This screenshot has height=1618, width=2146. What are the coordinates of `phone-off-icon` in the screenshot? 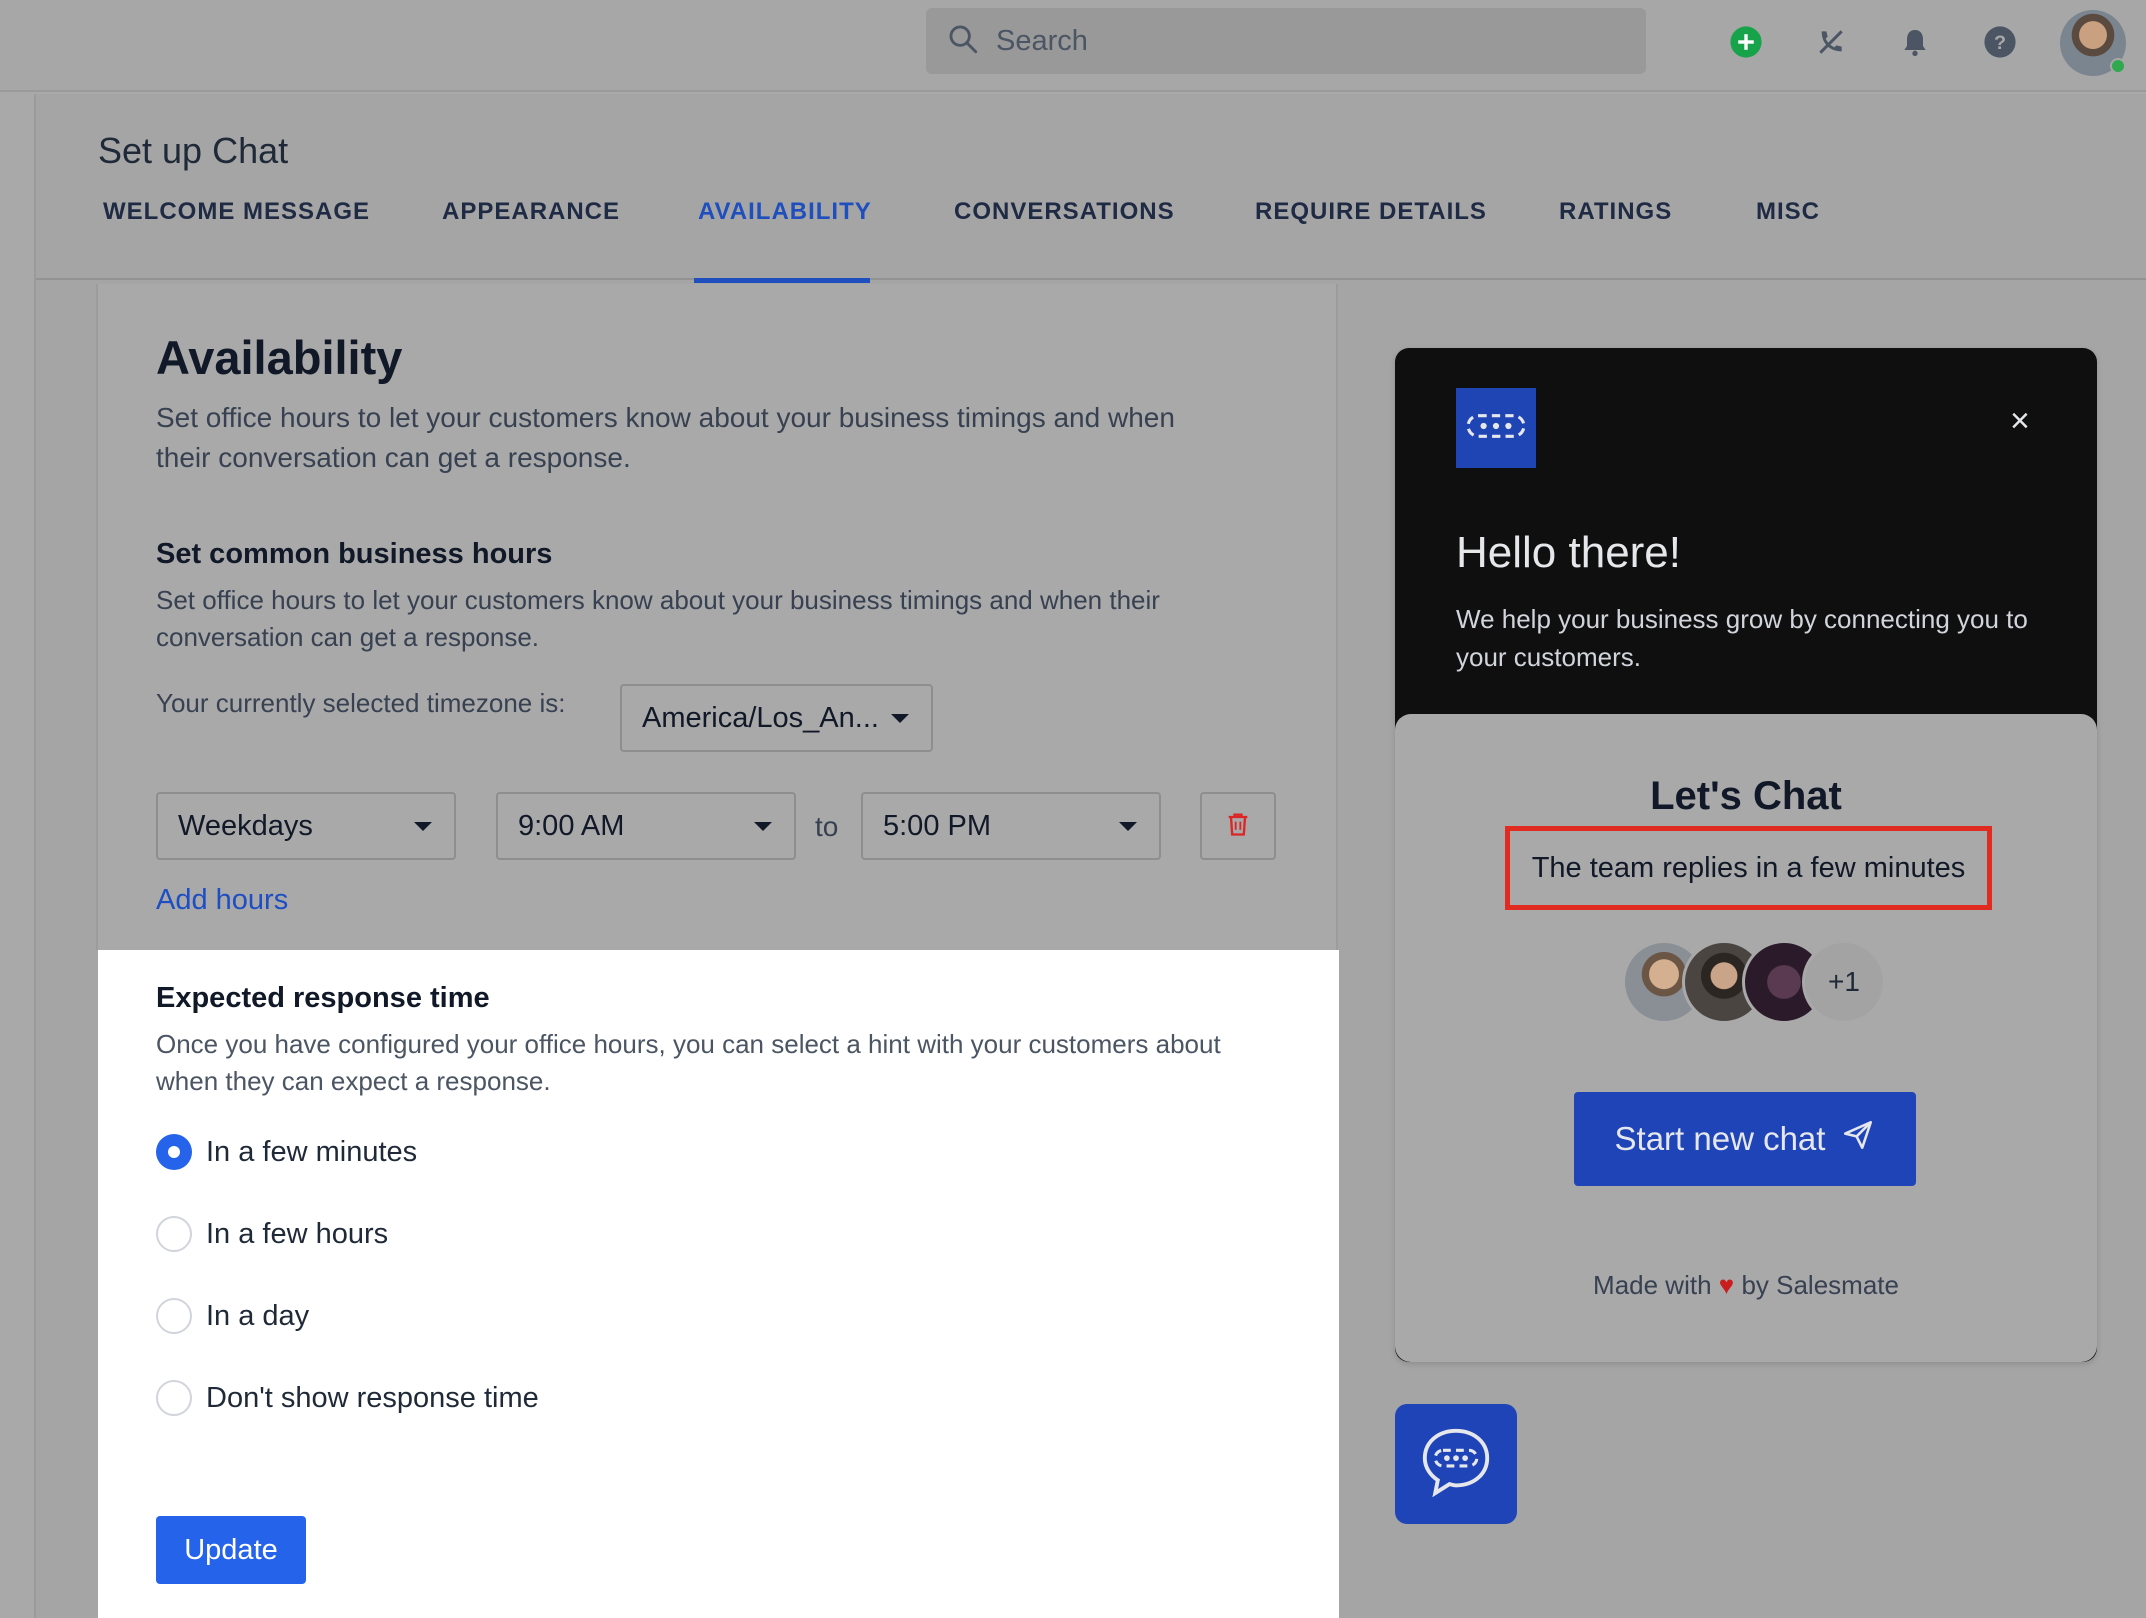 It's located at (1831, 42).